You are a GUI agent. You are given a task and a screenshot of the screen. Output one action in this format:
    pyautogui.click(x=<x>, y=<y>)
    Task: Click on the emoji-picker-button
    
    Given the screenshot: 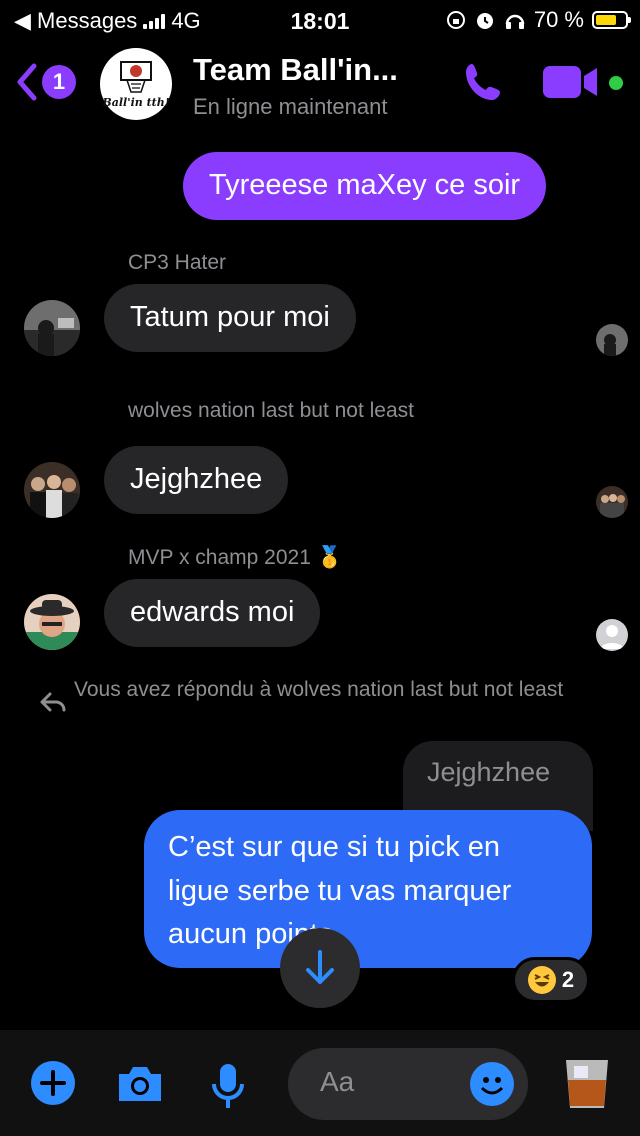 What is the action you would take?
    pyautogui.click(x=492, y=1084)
    